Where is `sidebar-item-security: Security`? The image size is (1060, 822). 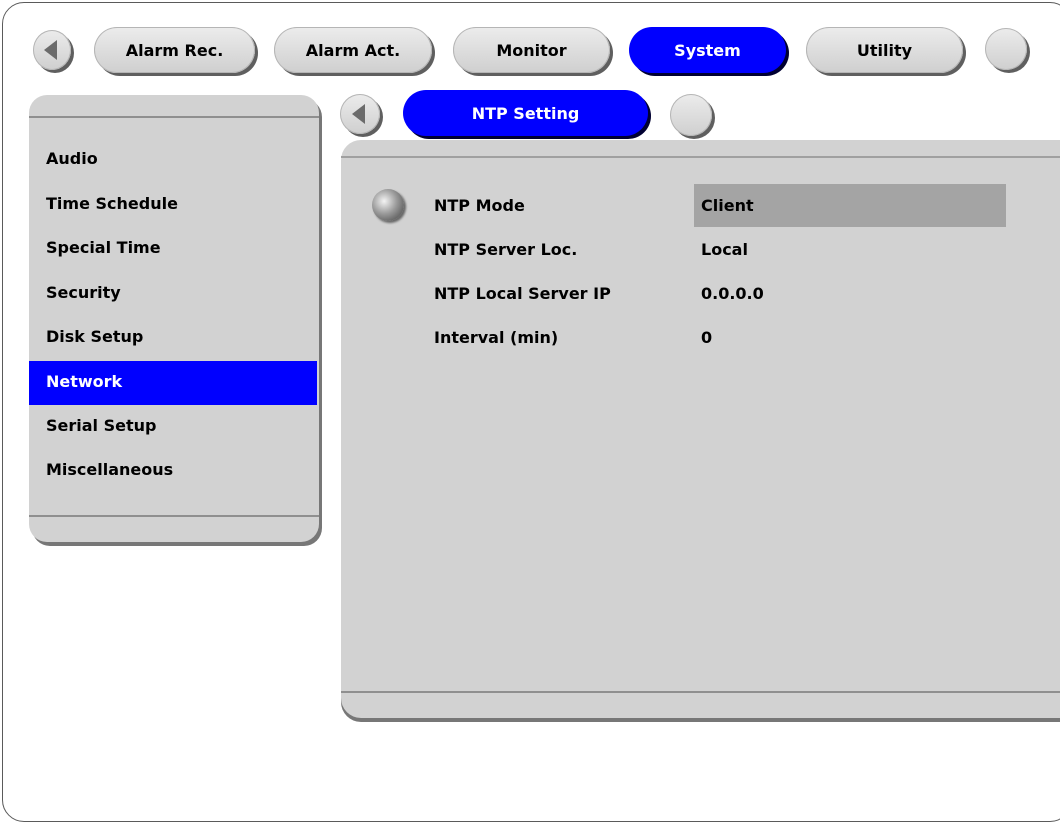 sidebar-item-security: Security is located at coordinates (173, 294).